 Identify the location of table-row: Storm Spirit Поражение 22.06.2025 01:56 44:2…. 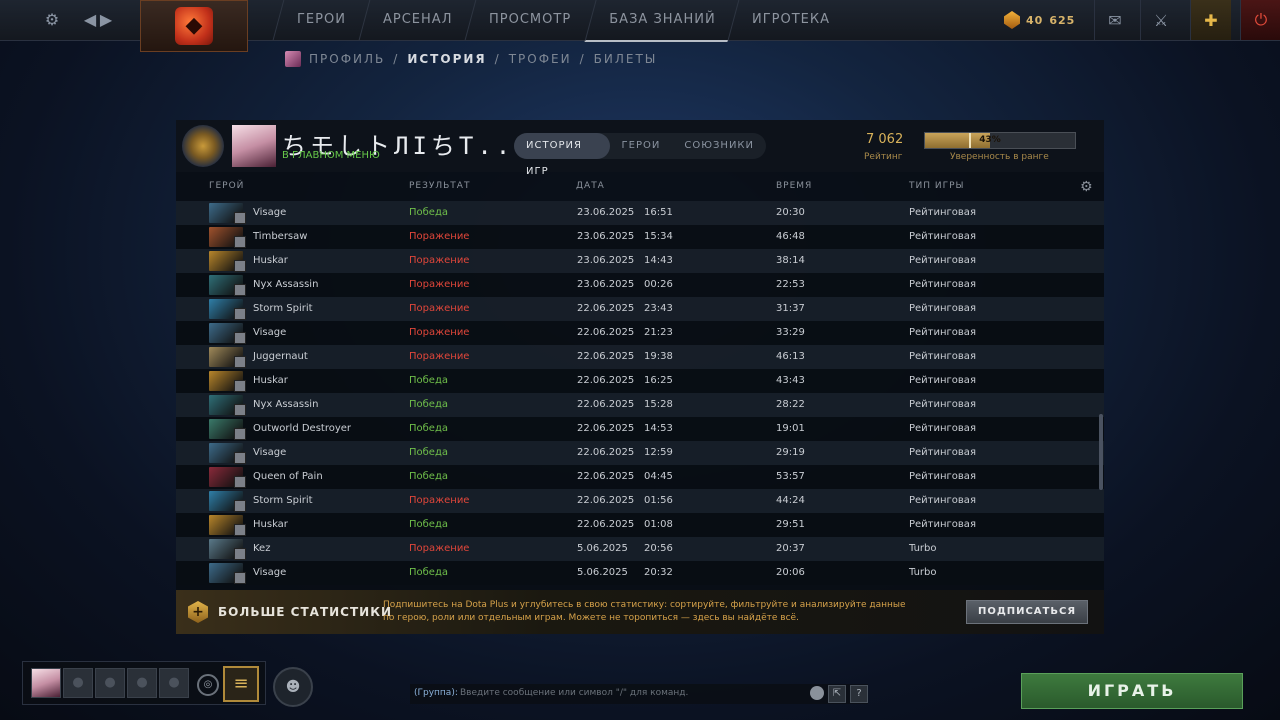
(640, 501).